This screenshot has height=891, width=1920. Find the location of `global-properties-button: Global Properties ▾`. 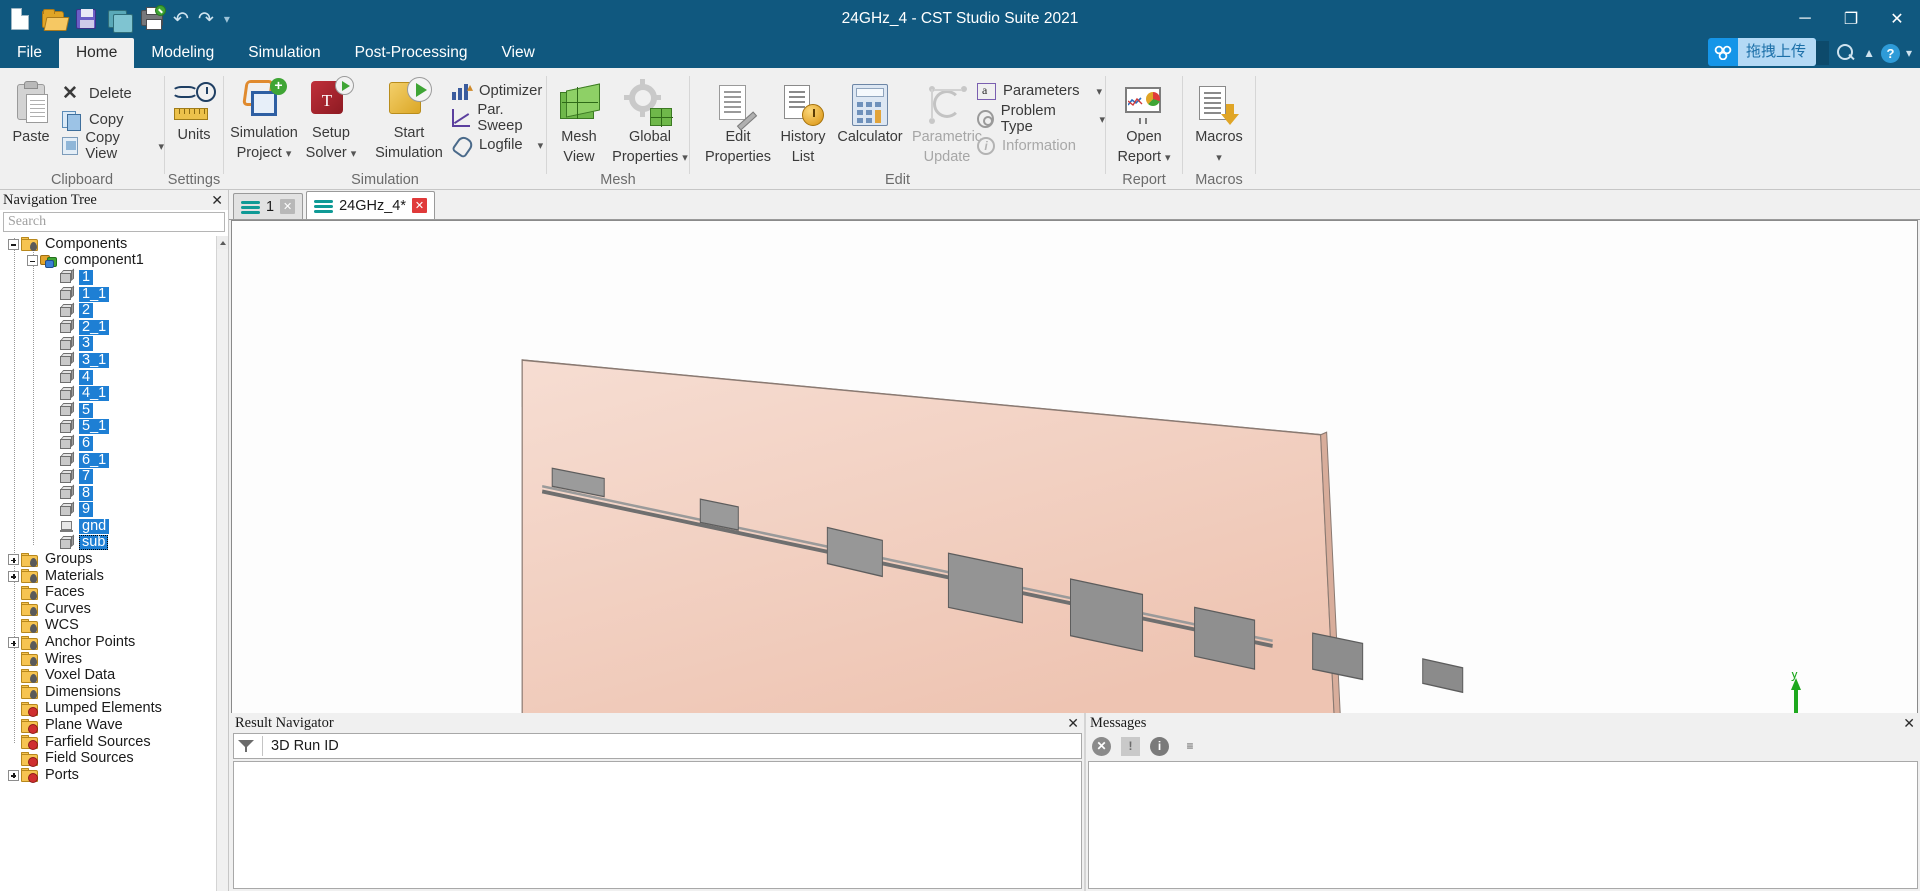

global-properties-button: Global Properties ▾ is located at coordinates (650, 123).